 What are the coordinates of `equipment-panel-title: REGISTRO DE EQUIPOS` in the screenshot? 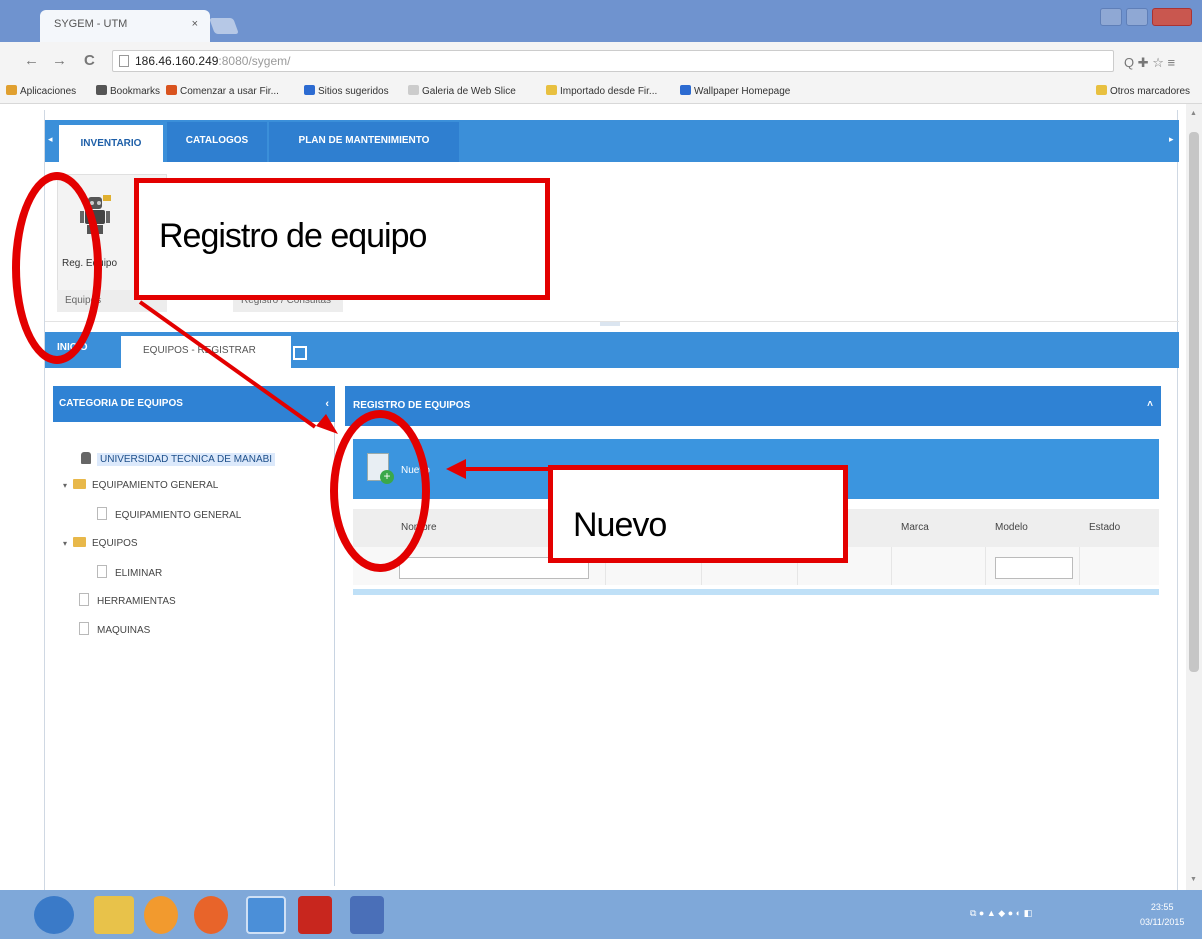 It's located at (412, 405).